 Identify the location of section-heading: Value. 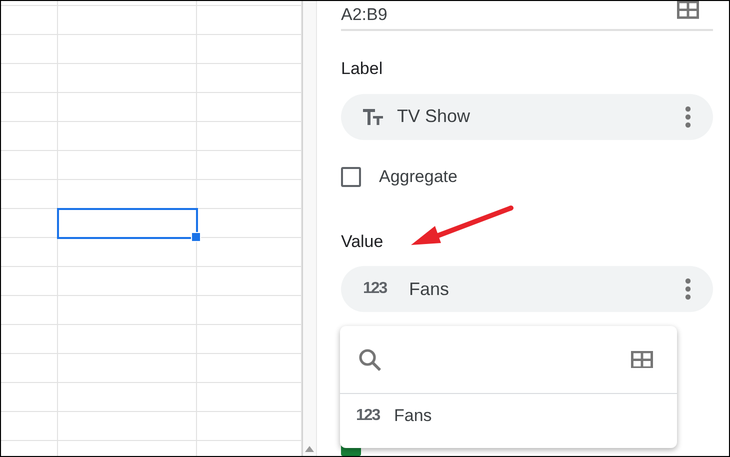
(362, 242).